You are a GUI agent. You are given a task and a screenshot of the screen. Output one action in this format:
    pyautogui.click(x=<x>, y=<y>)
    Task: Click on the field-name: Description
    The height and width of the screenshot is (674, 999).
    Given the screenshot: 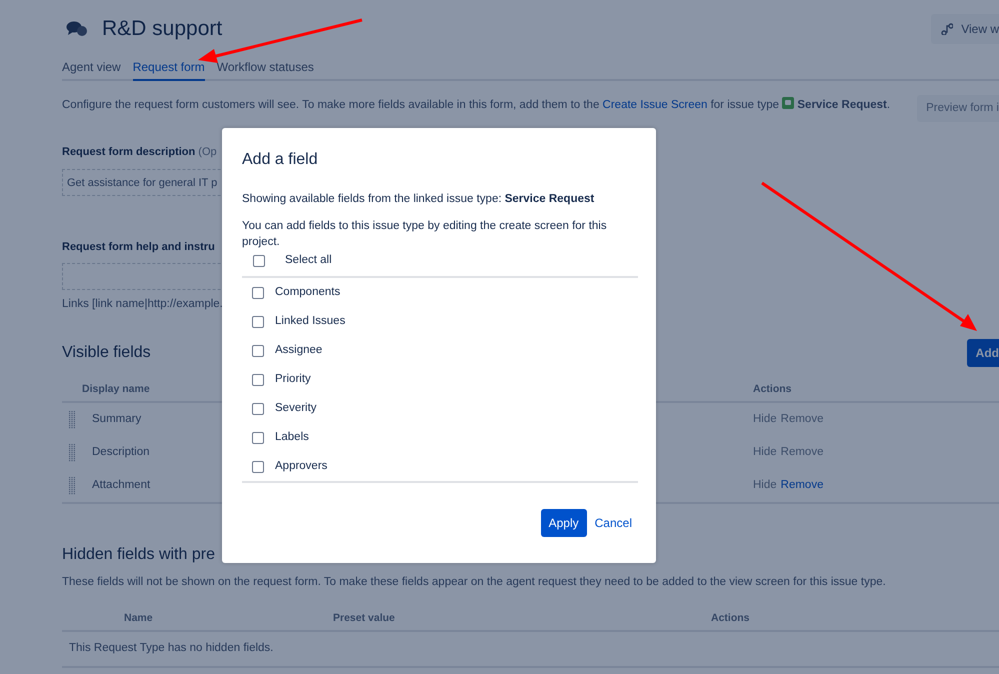 What is the action you would take?
    pyautogui.click(x=121, y=452)
    